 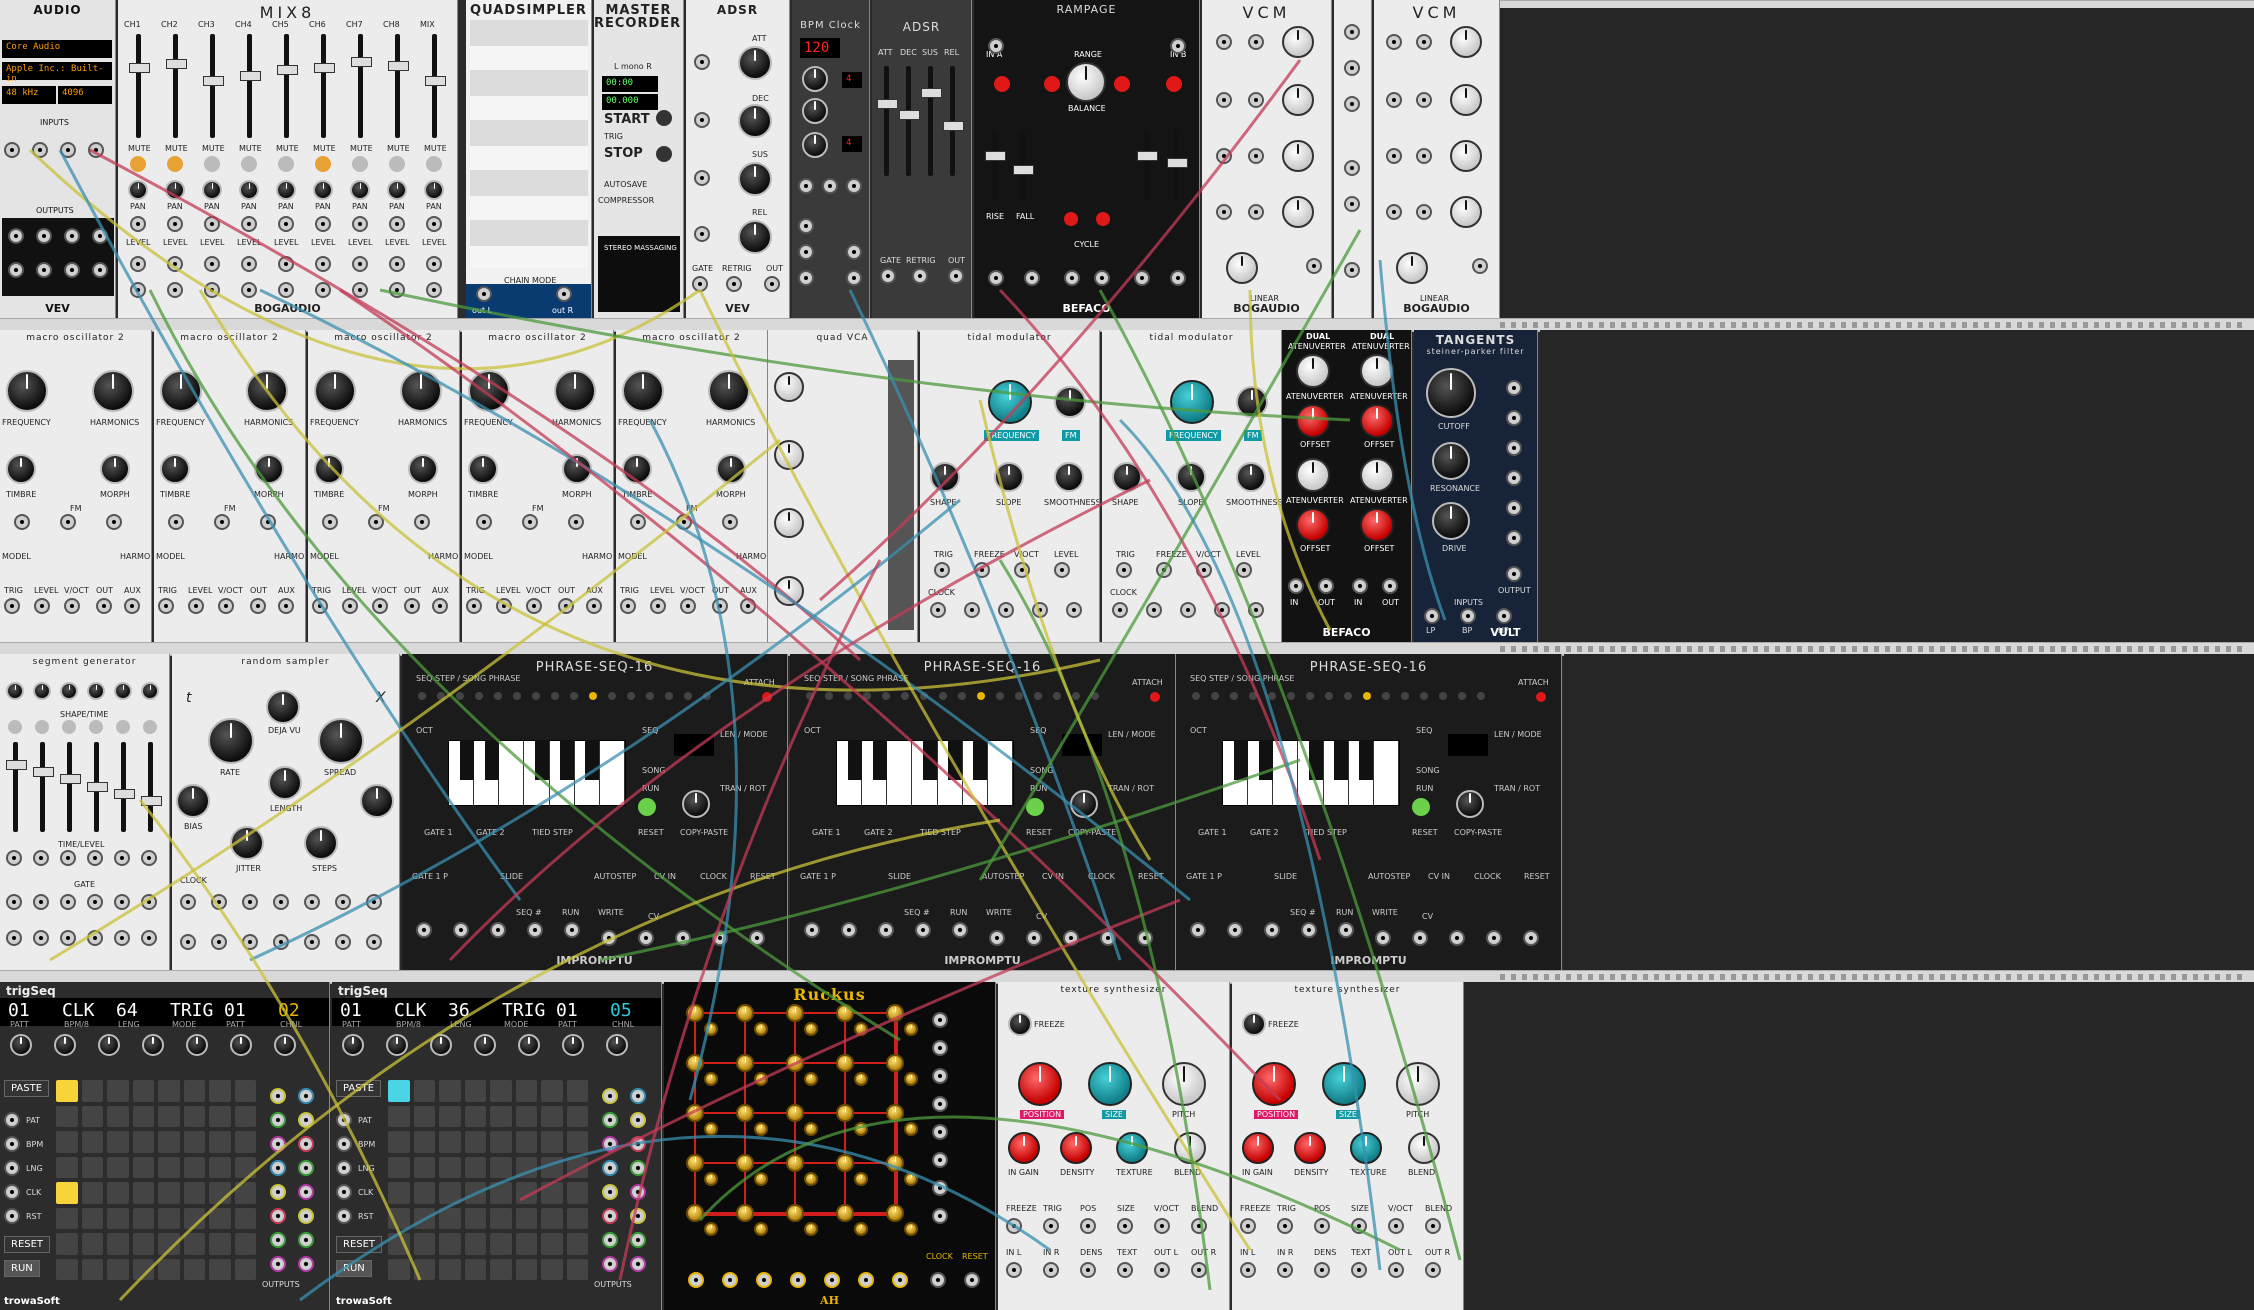 I want to click on segment-out-jack, so click(x=95, y=938).